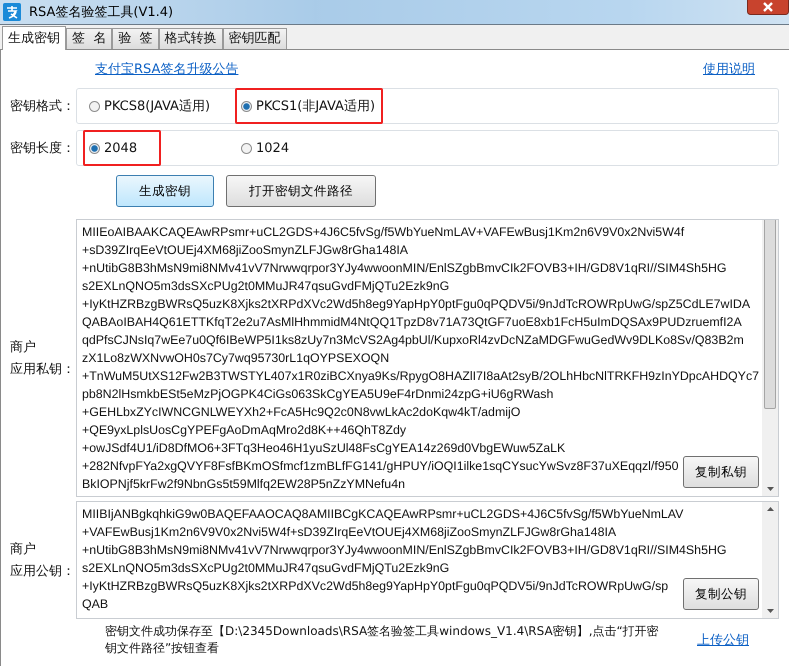  Describe the element at coordinates (43, 369) in the screenshot. I see `private-key-label: 应用私钥：` at that location.